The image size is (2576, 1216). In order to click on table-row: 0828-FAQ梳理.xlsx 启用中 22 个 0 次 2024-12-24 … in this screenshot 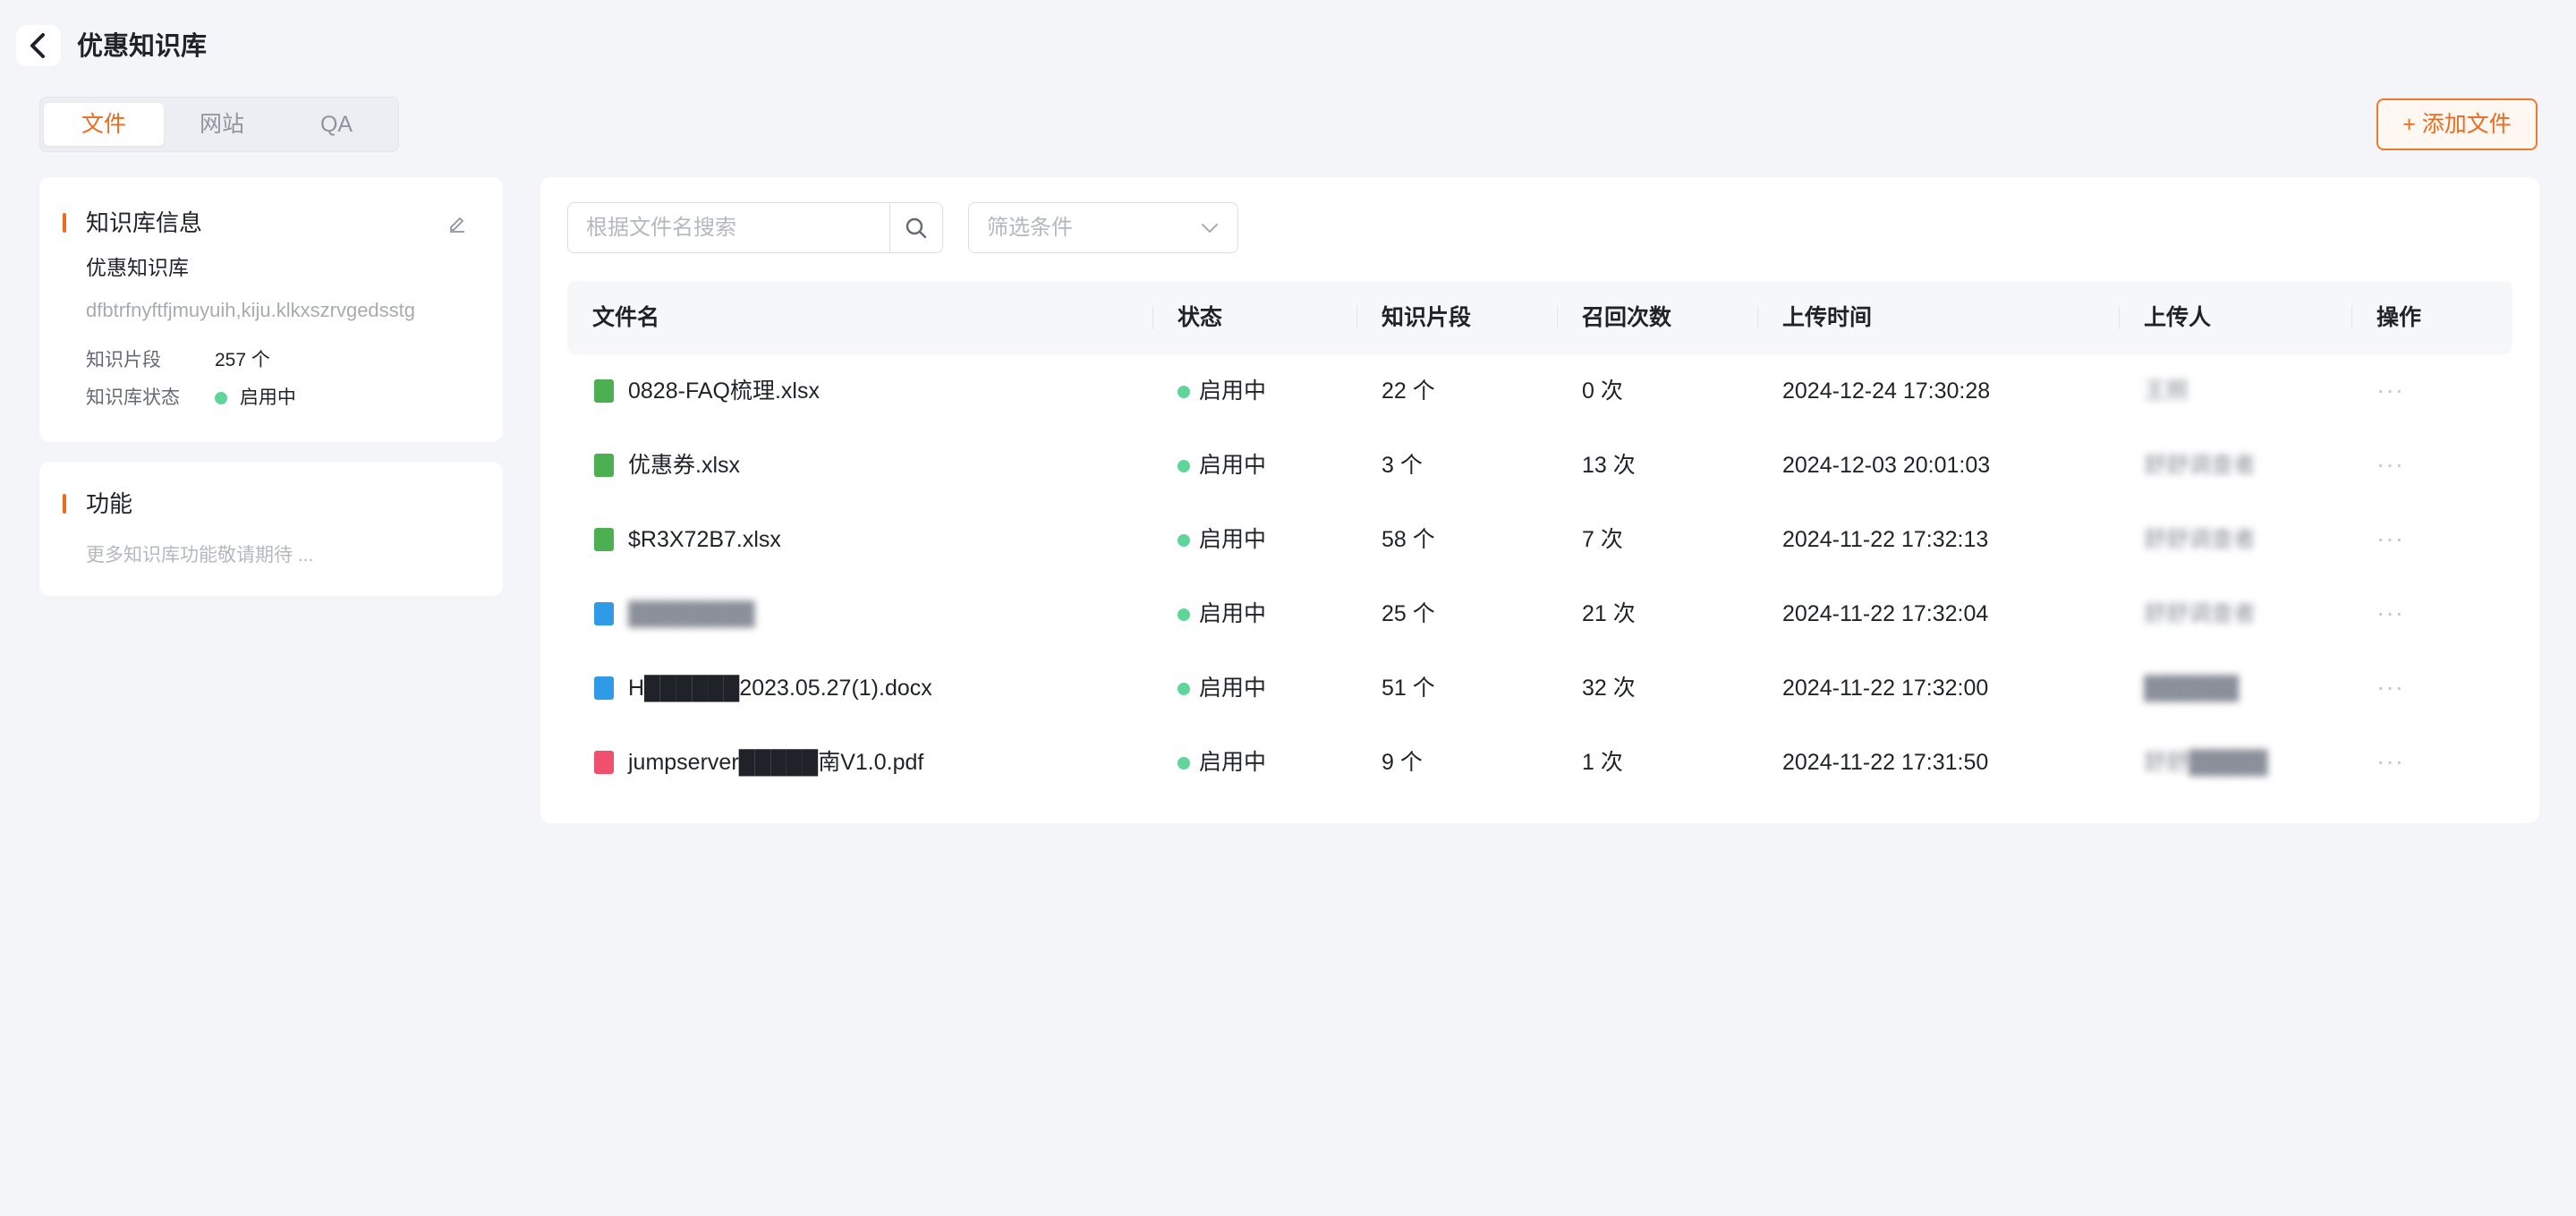, I will do `click(1539, 391)`.